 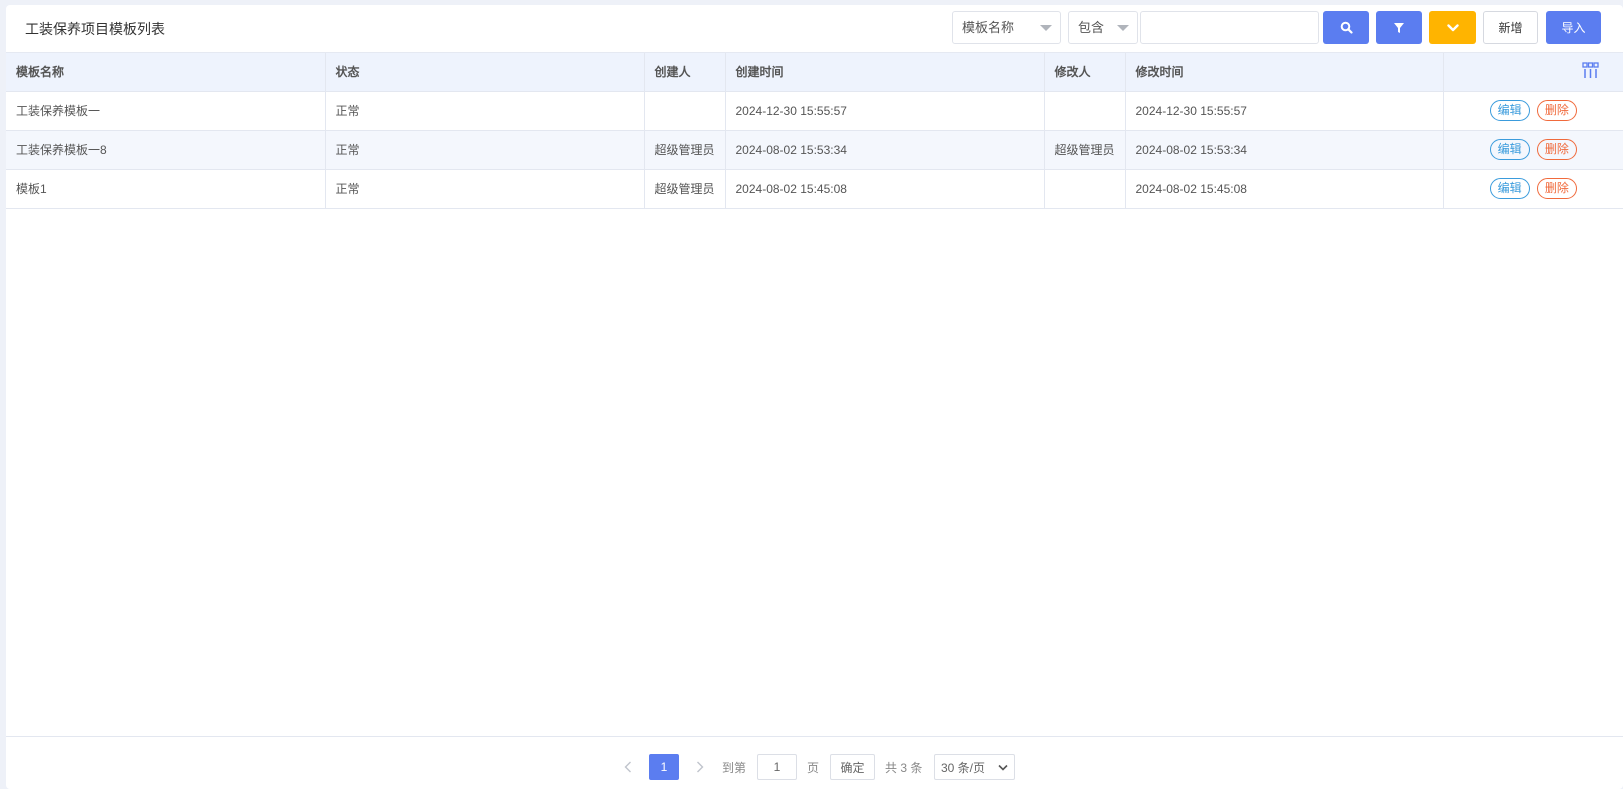 I want to click on filter-icon, so click(x=1399, y=27).